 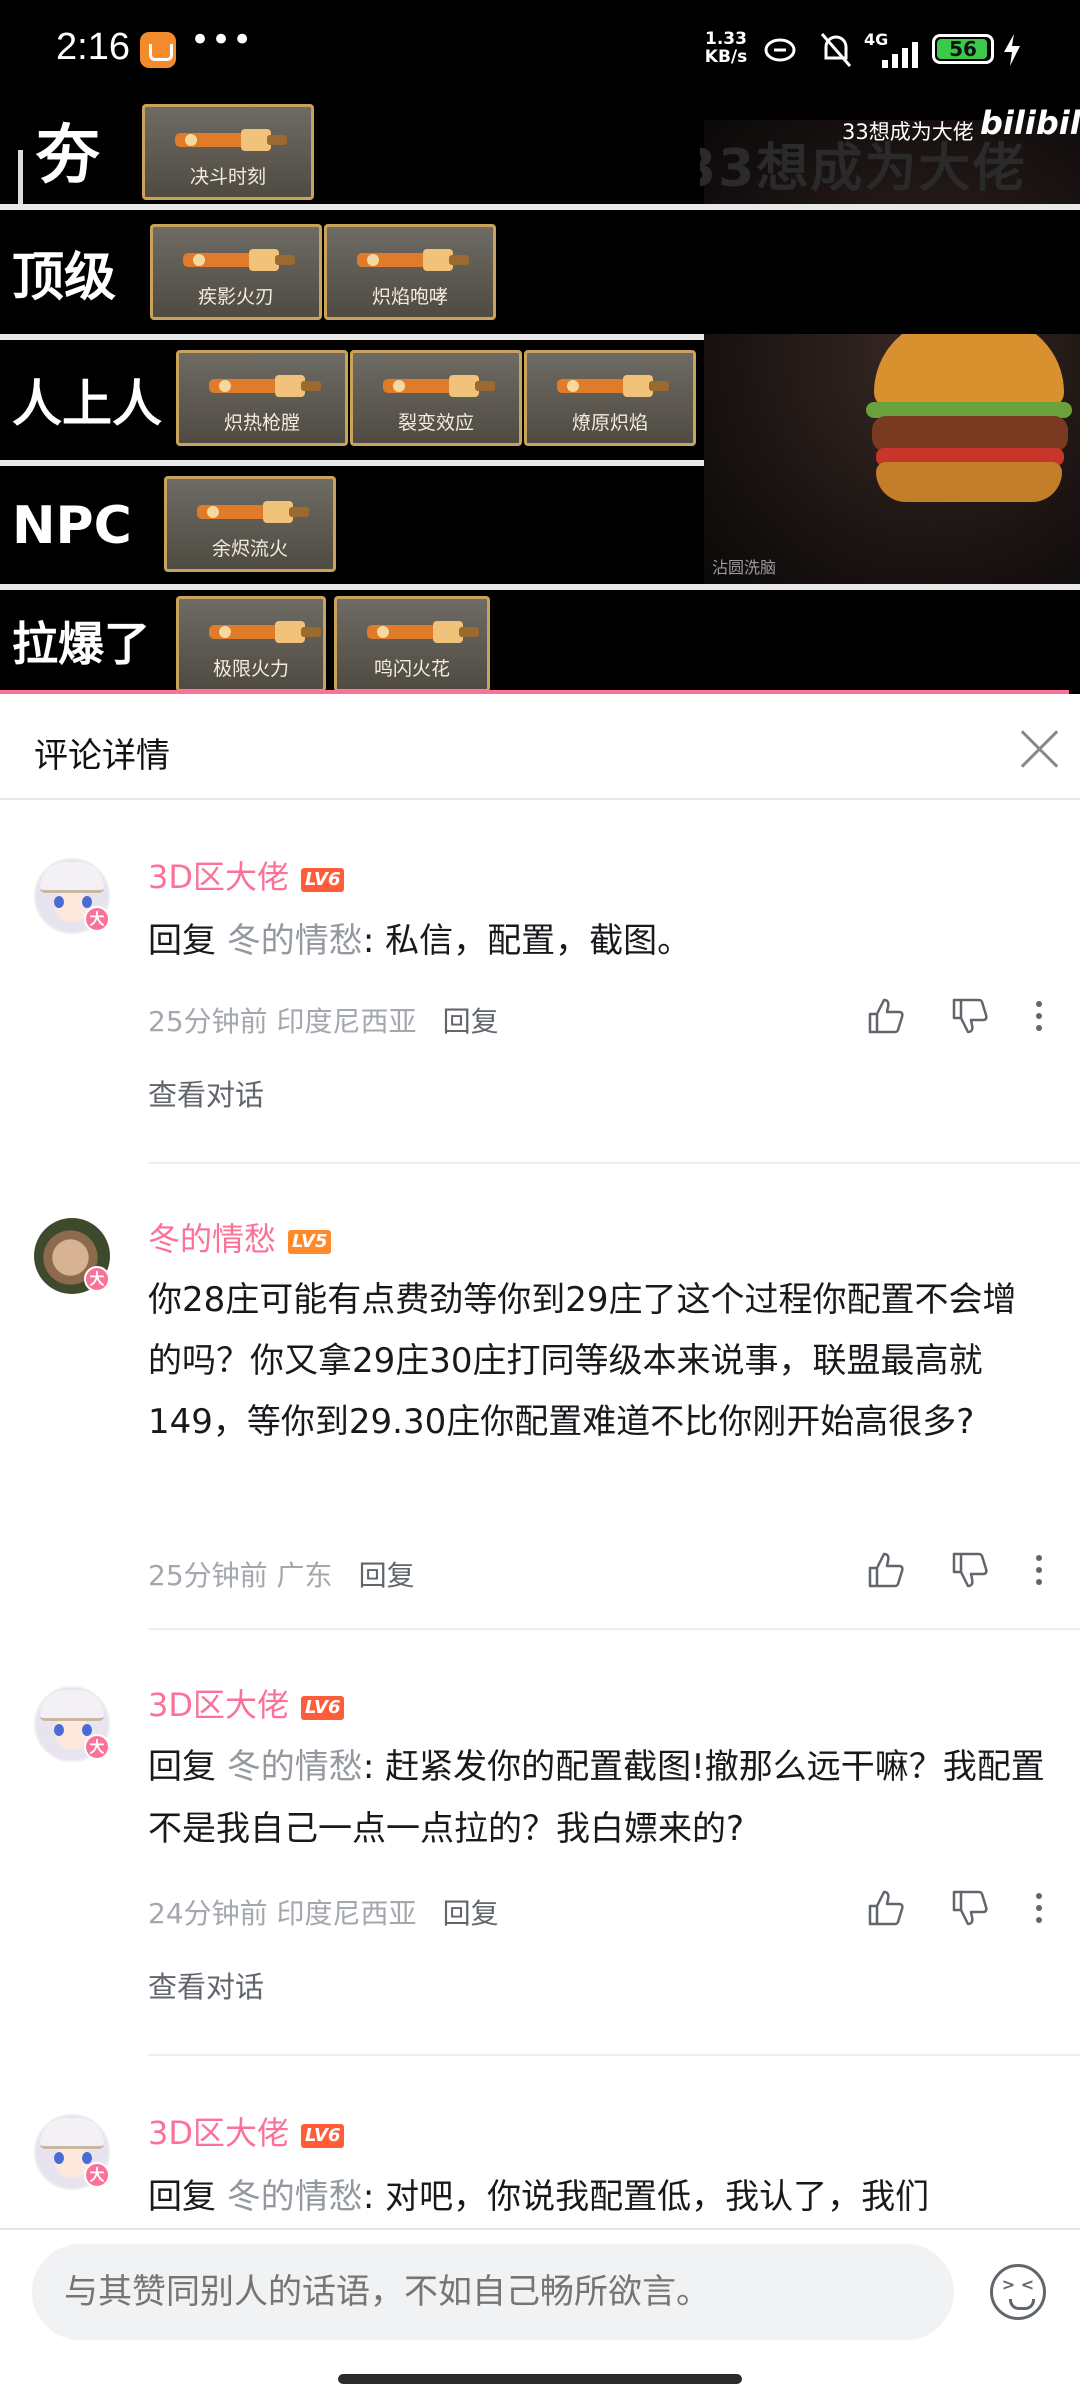 What do you see at coordinates (262, 398) in the screenshot?
I see `weapon-badge: 炽热枪膛` at bounding box center [262, 398].